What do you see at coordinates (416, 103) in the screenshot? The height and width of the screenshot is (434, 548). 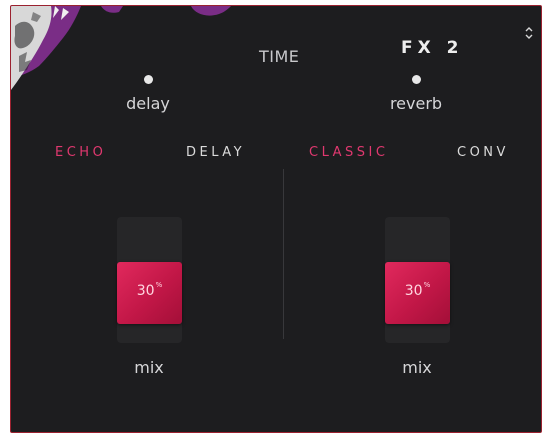 I see `reverb-label: reverb` at bounding box center [416, 103].